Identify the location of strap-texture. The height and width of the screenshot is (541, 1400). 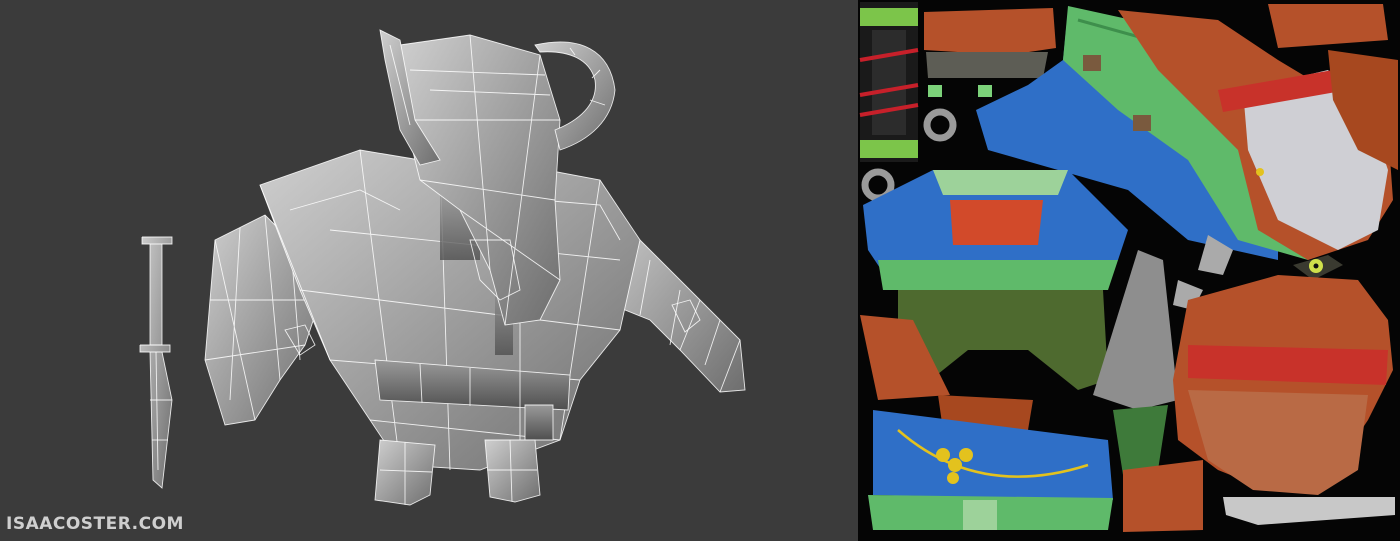
(889, 82).